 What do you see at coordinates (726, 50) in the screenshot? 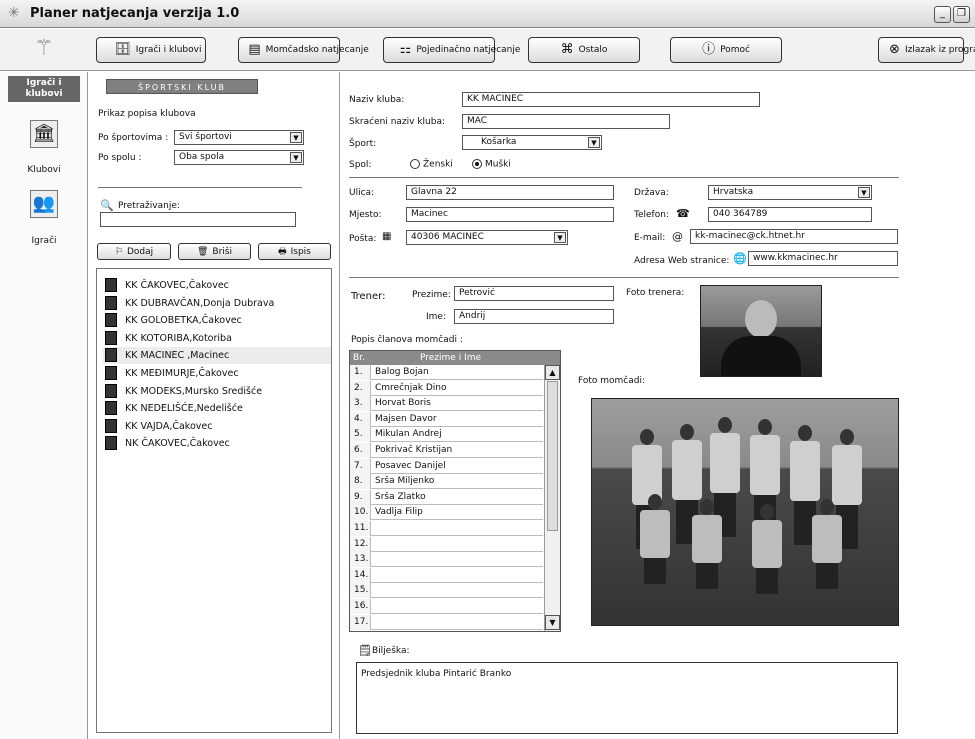
I see `help-button: ⓘ Pomoć` at bounding box center [726, 50].